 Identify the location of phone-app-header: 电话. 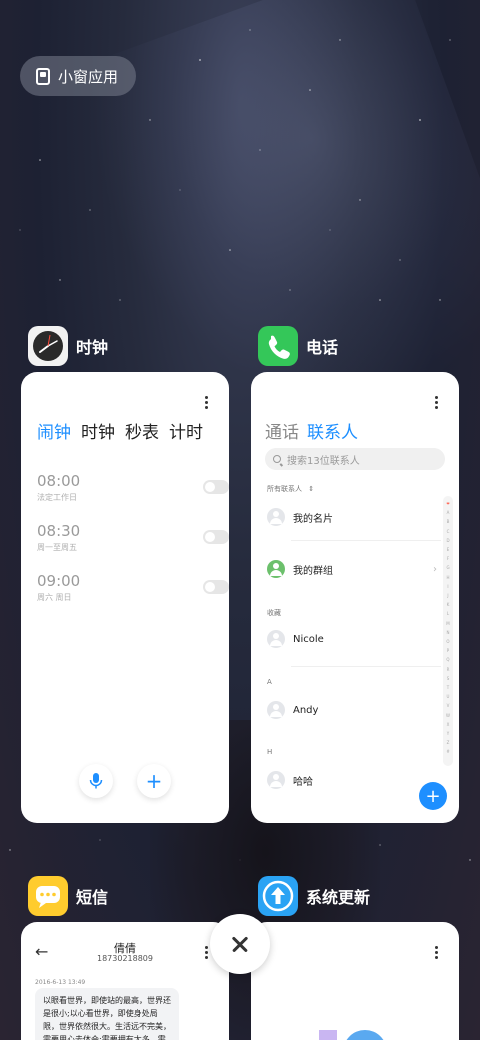
(298, 346).